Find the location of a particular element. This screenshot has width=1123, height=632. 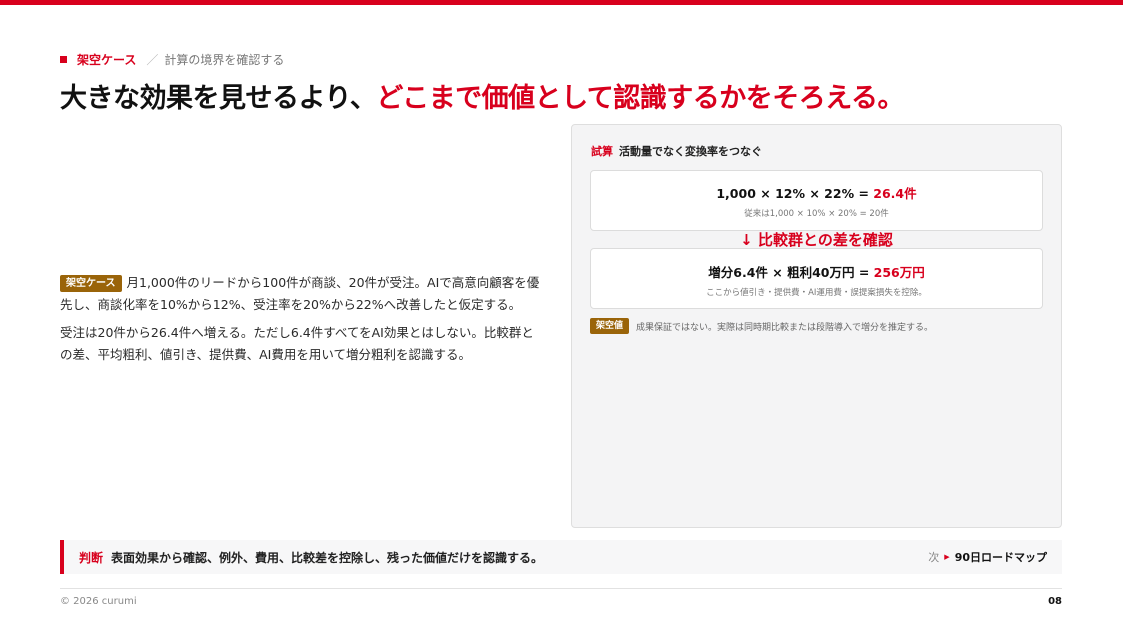

formula-profit-note: ここから値引き・提供費・AI運用費・誤提案損失を控除。 is located at coordinates (816, 293).